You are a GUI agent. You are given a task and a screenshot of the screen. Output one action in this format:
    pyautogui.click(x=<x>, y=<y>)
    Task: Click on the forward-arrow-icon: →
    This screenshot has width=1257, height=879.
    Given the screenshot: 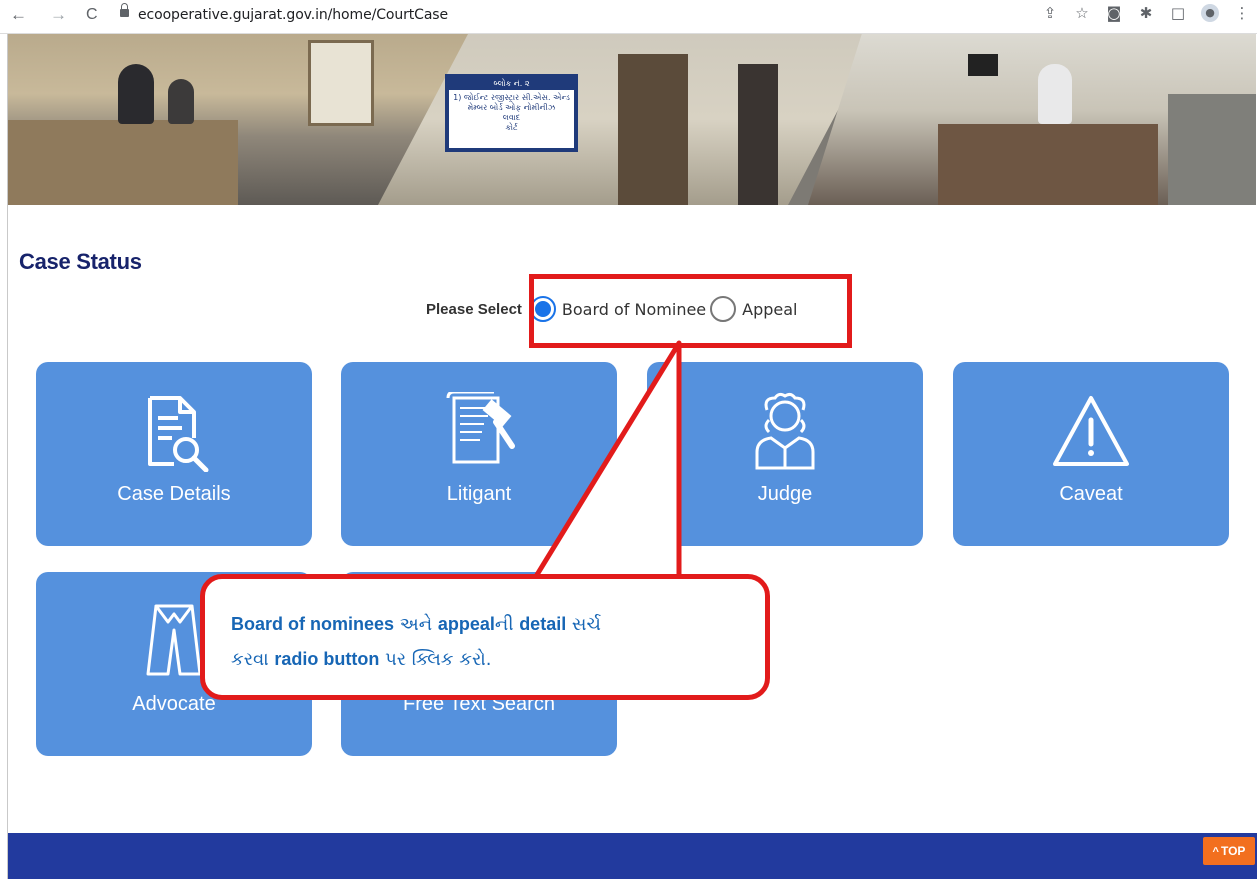 What is the action you would take?
    pyautogui.click(x=58, y=15)
    